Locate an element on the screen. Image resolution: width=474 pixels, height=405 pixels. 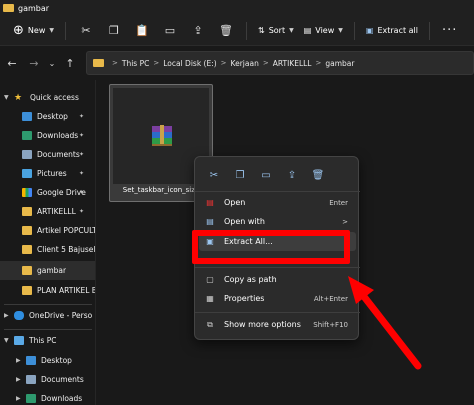
extract-all-button: ▣ Extract all is located at coordinates (392, 31).